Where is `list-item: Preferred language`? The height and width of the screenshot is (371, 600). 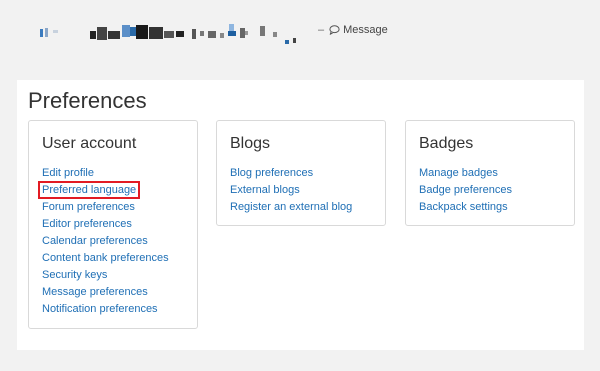
list-item: Preferred language is located at coordinates (103, 190).